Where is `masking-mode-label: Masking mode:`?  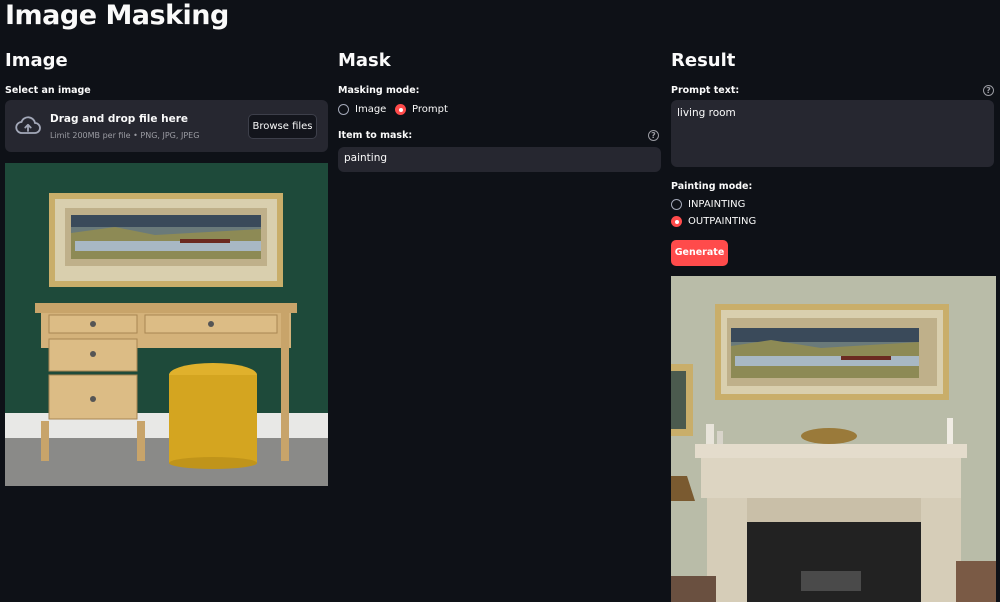
masking-mode-label: Masking mode: is located at coordinates (379, 90).